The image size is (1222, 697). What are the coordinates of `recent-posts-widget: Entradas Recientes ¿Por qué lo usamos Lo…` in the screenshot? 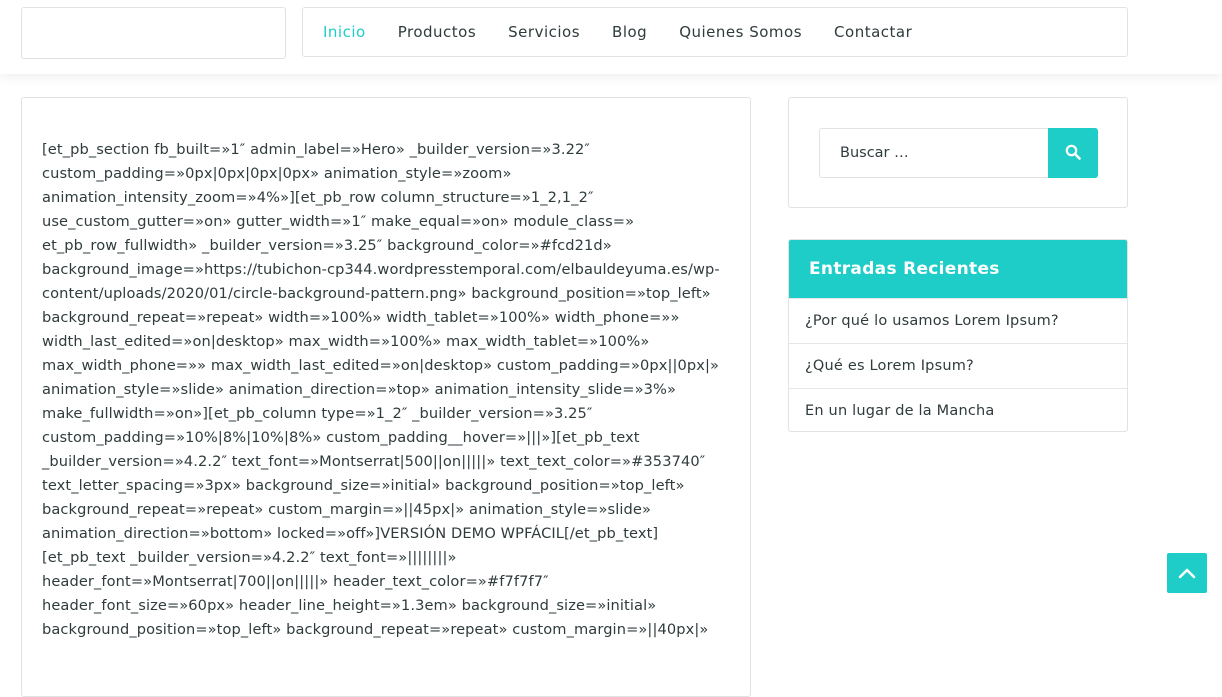 It's located at (958, 335).